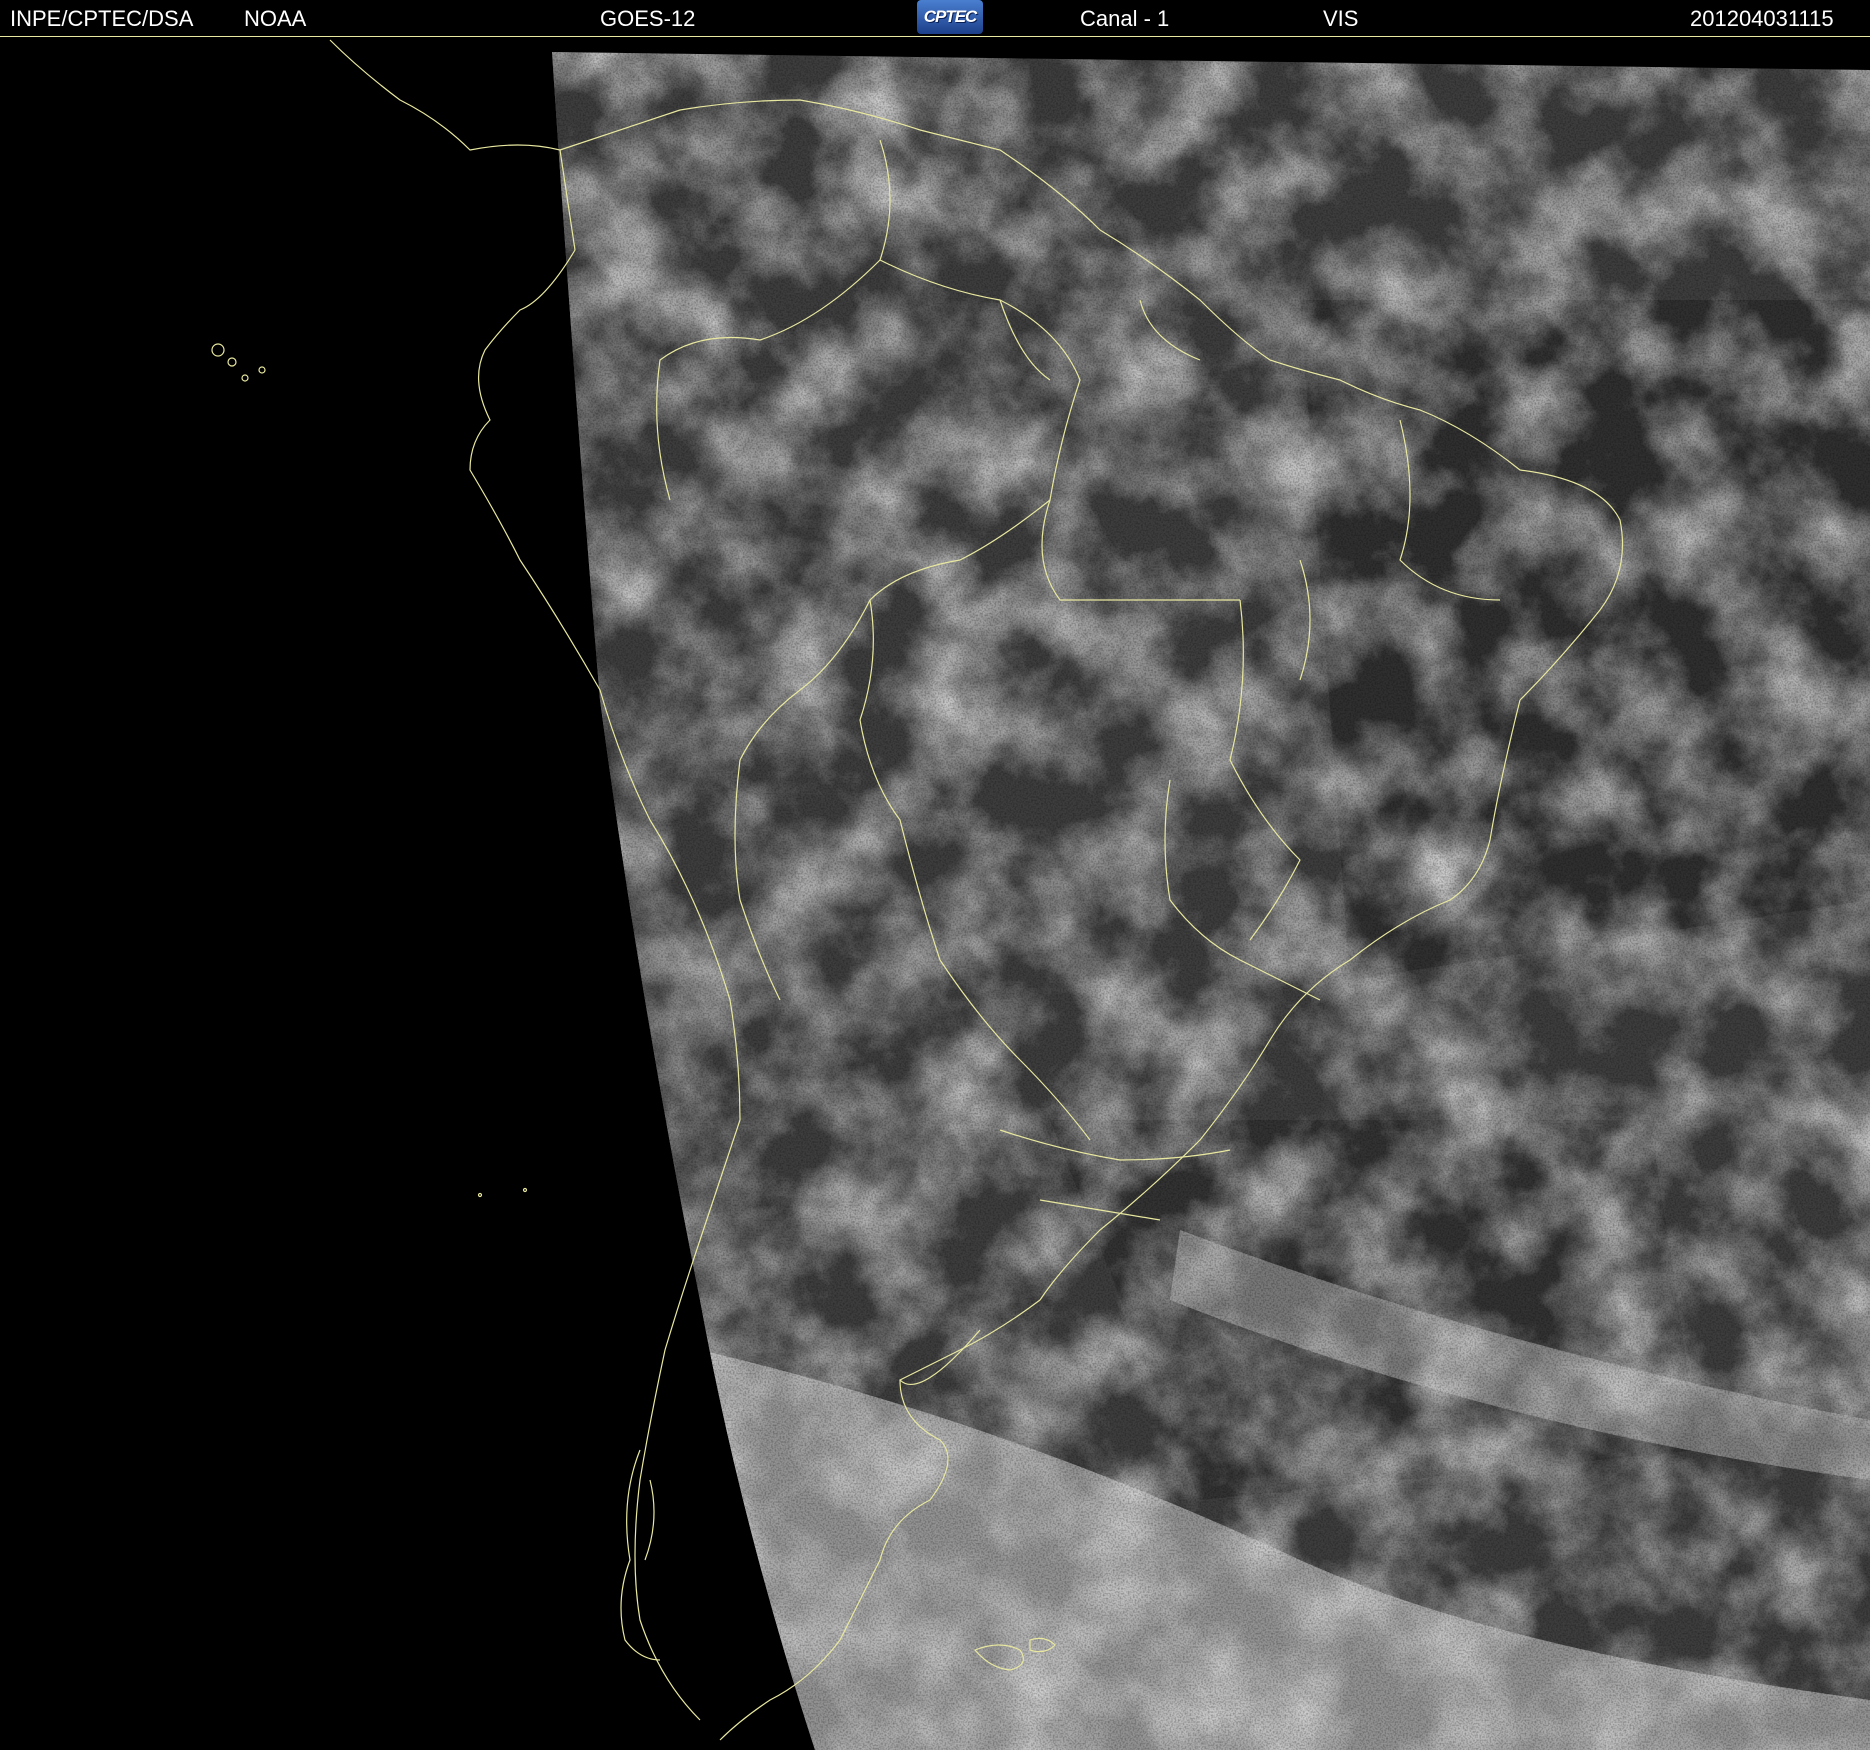  What do you see at coordinates (648, 18) in the screenshot?
I see `satellite-label: GOES-12` at bounding box center [648, 18].